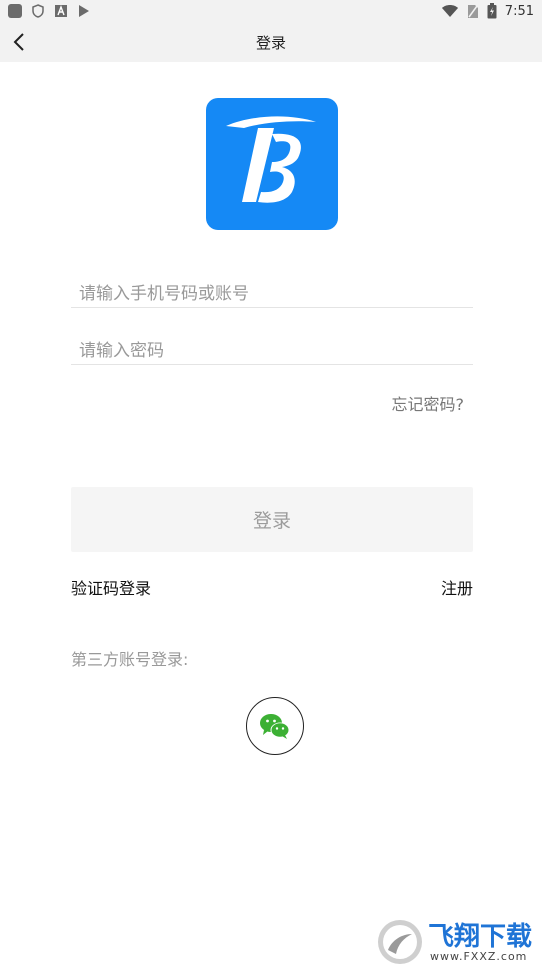 The height and width of the screenshot is (971, 542). What do you see at coordinates (272, 351) in the screenshot?
I see `password-input` at bounding box center [272, 351].